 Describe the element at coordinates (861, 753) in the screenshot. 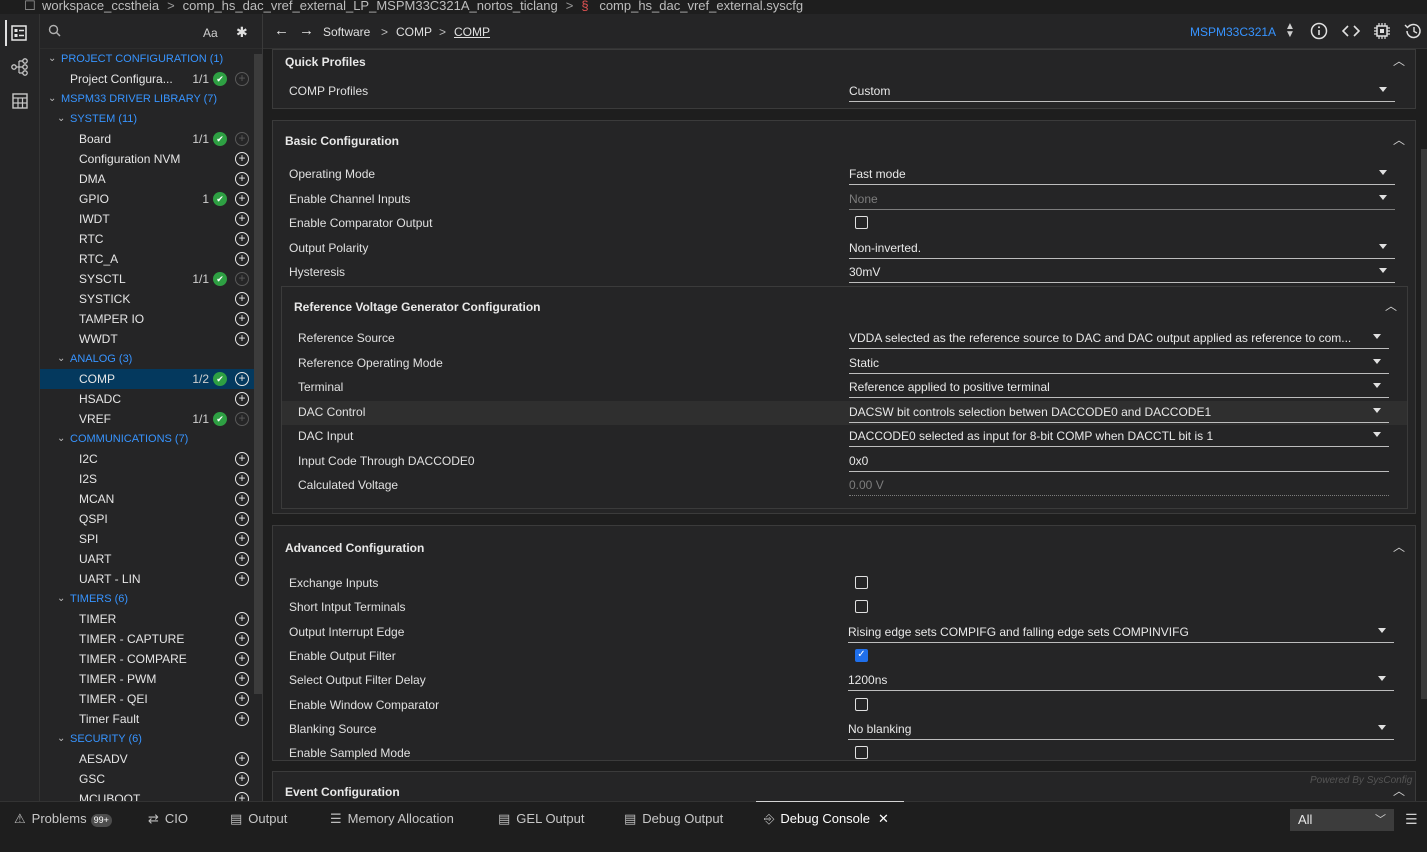

I see `enable-sampled-mode-checkbox` at that location.